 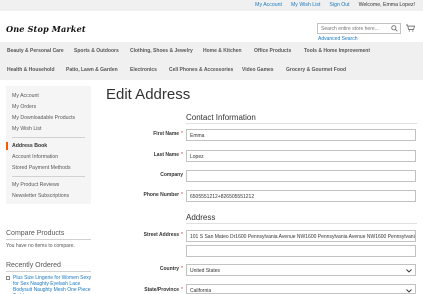 I want to click on country-label: Country *, so click(x=171, y=269).